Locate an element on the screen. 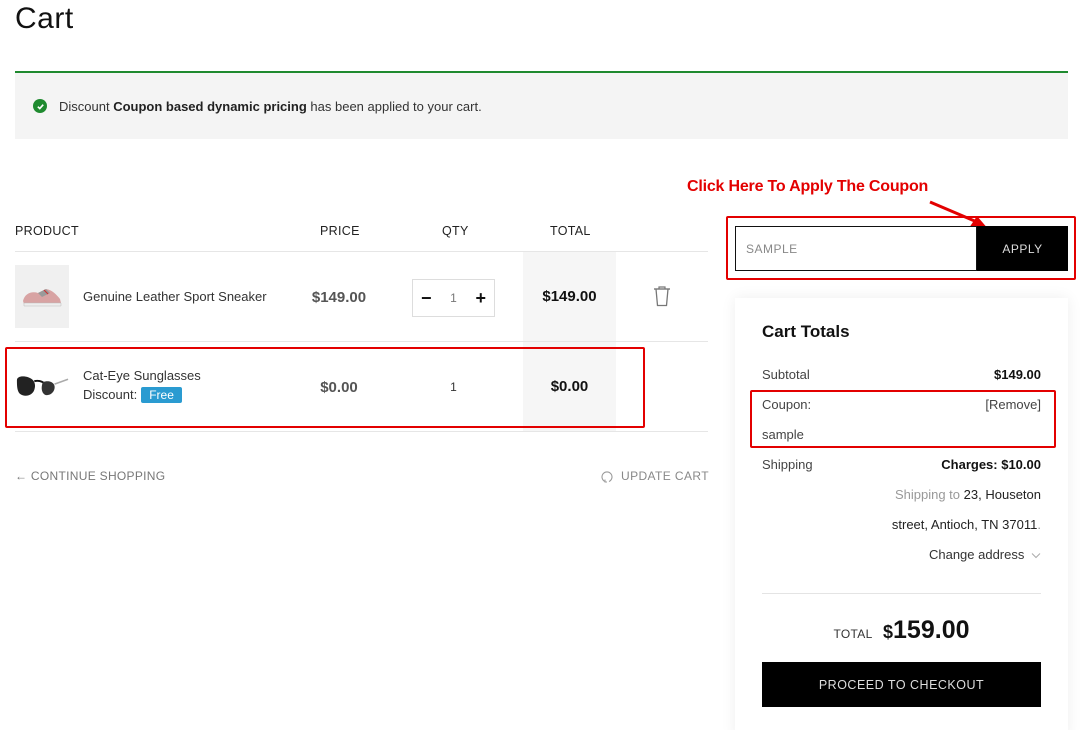  shipping-destination: Shipping to 23, Houseton is located at coordinates (968, 494).